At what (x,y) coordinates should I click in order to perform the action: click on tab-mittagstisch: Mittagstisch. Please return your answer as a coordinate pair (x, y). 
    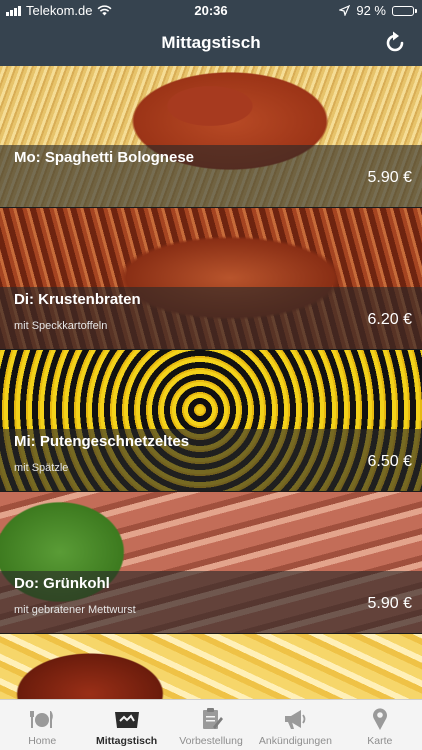
    Looking at the image, I should click on (126, 725).